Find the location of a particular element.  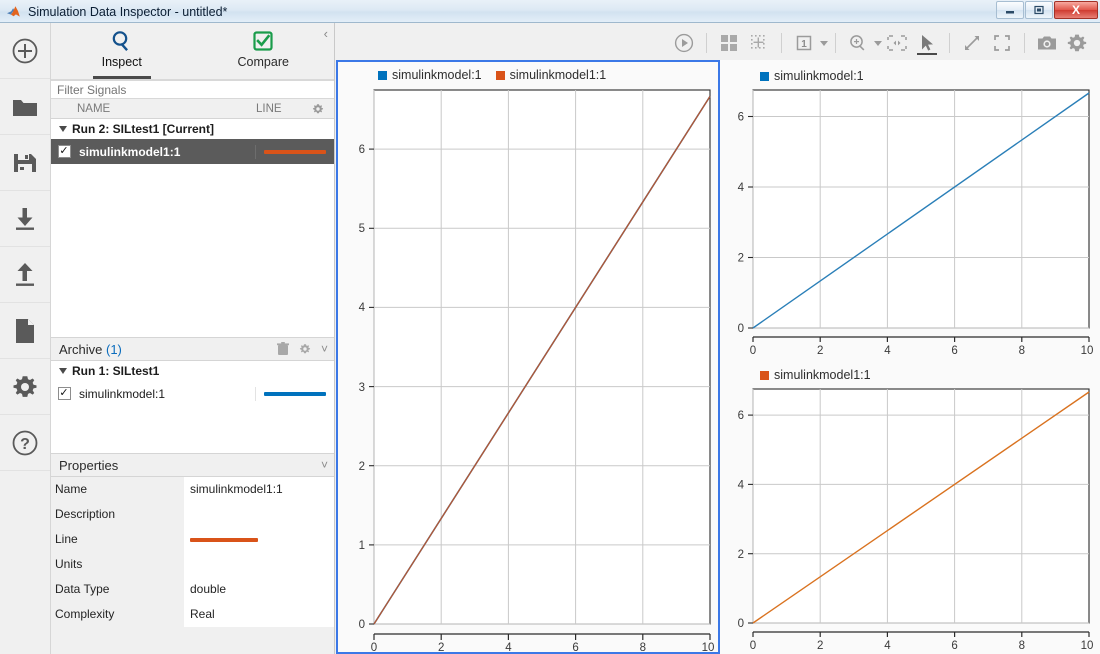

legend-label: simulinkmodel:1 is located at coordinates (437, 75).